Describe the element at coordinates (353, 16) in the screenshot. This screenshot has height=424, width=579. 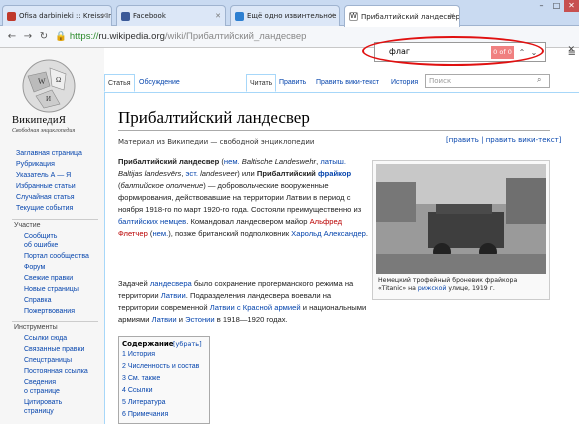
I see `wikipedia-favicon-icon: W` at that location.